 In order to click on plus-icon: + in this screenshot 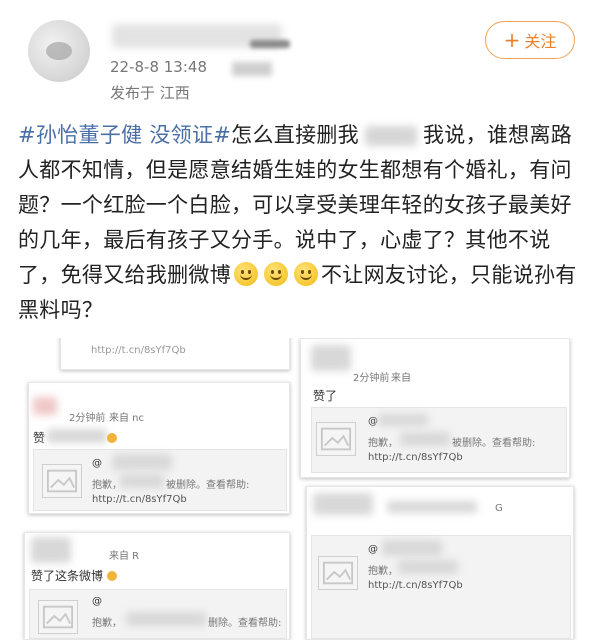, I will do `click(512, 40)`.